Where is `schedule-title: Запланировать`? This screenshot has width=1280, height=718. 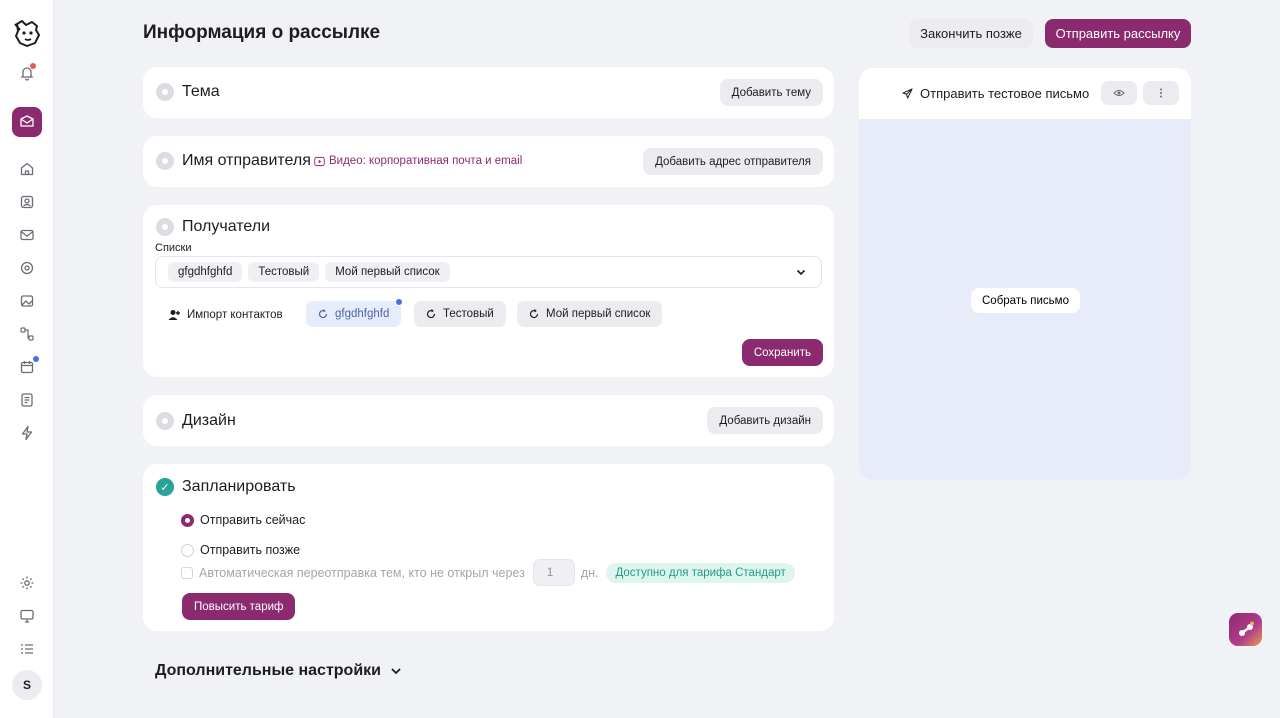
schedule-title: Запланировать is located at coordinates (239, 486).